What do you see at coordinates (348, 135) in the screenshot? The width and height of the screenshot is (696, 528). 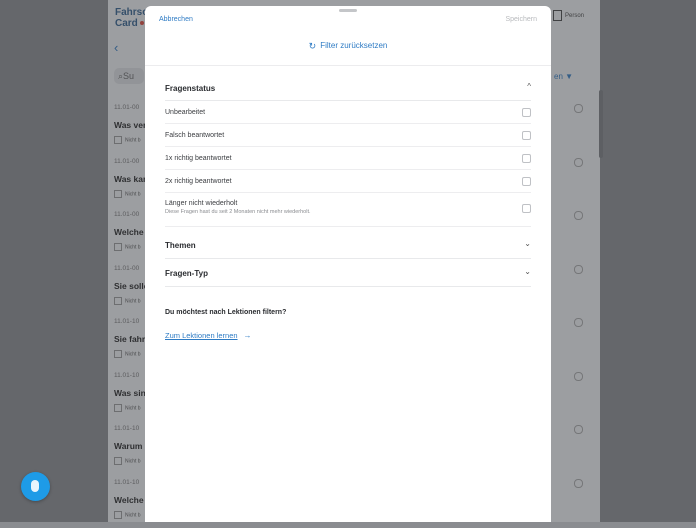 I see `status-option-falsch: Falsch beantwortet` at bounding box center [348, 135].